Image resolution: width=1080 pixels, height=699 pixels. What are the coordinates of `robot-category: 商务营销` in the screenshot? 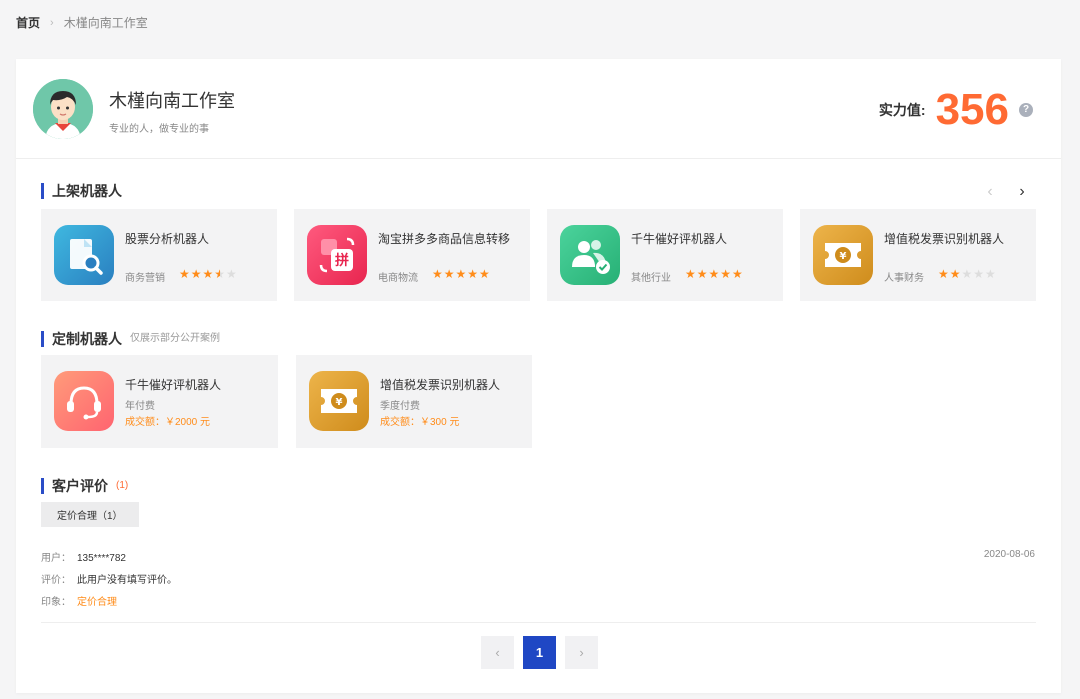 It's located at (145, 278).